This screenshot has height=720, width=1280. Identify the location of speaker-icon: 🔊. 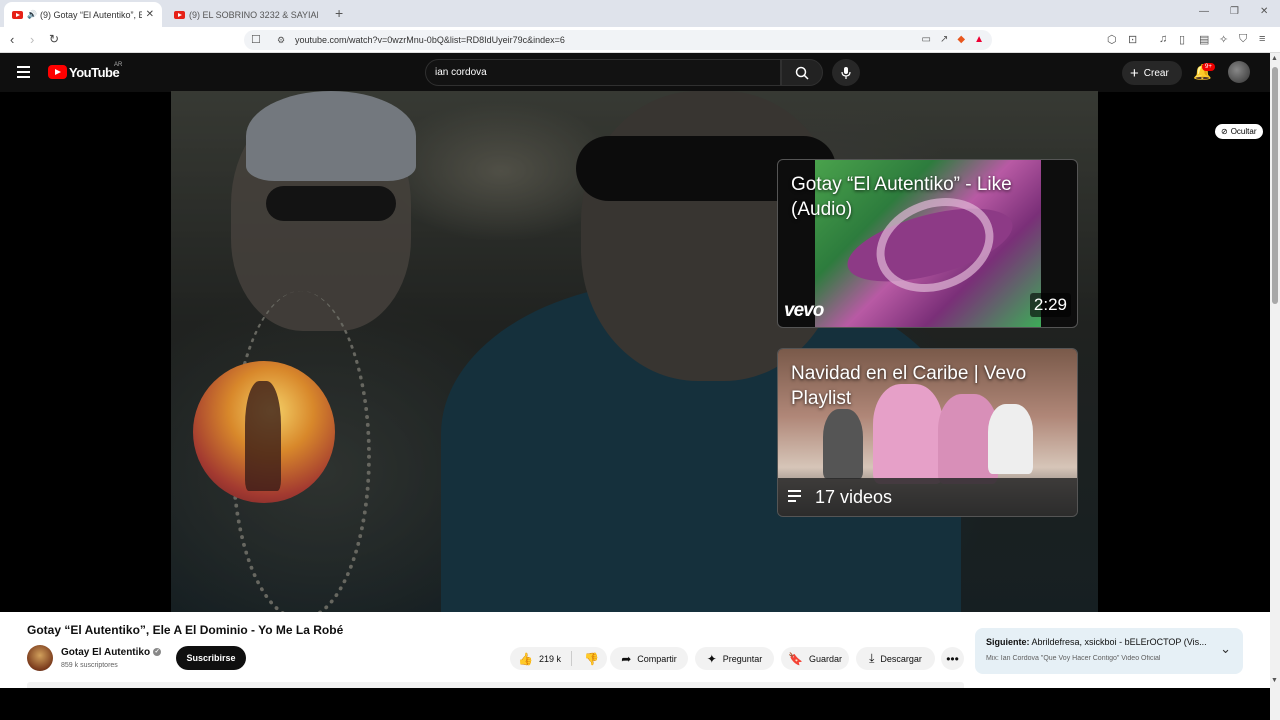
(32, 14).